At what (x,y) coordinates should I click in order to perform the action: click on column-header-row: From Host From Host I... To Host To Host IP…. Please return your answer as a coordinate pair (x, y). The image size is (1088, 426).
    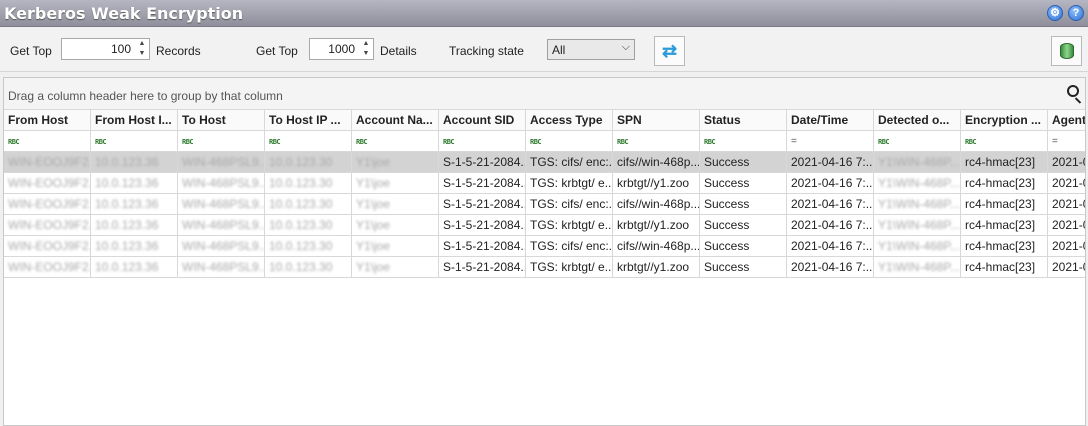
    Looking at the image, I should click on (544, 120).